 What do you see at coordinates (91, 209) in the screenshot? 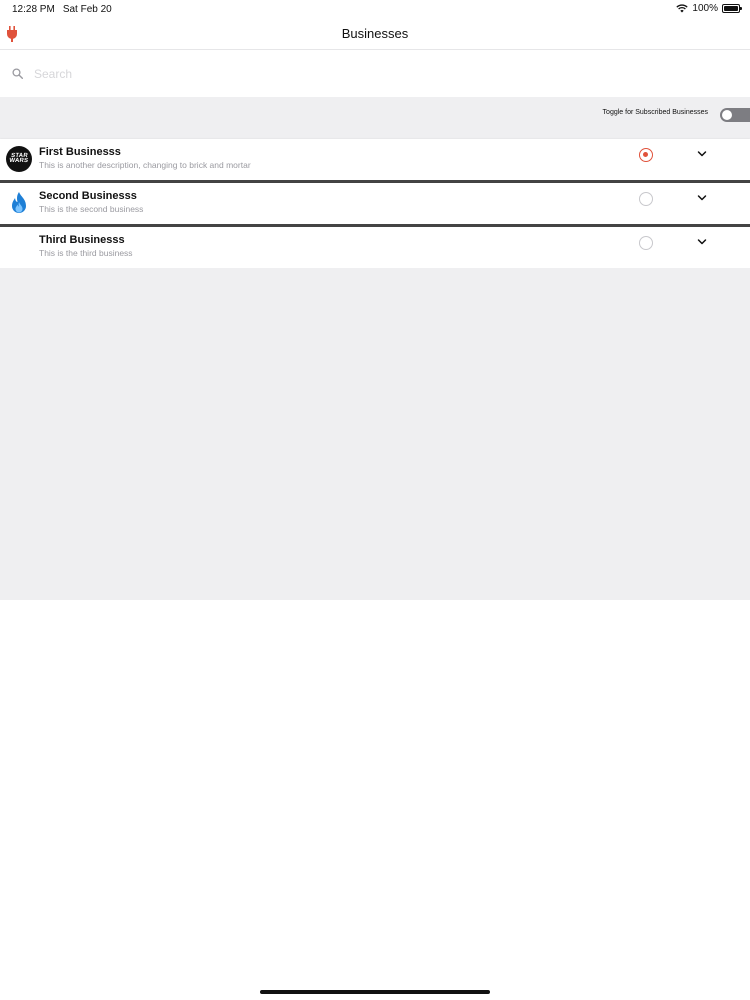
I see `business-description: This is the second business` at bounding box center [91, 209].